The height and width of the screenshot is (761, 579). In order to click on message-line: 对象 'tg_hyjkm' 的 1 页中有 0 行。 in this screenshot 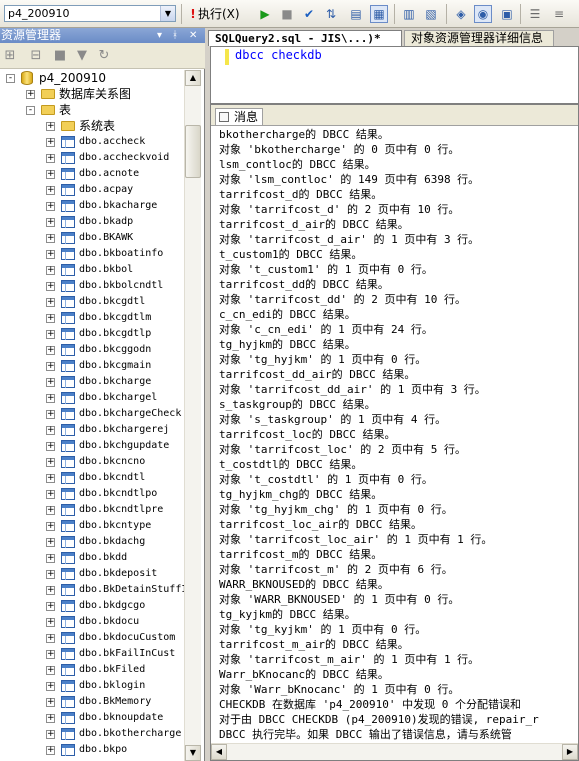, I will do `click(323, 359)`.